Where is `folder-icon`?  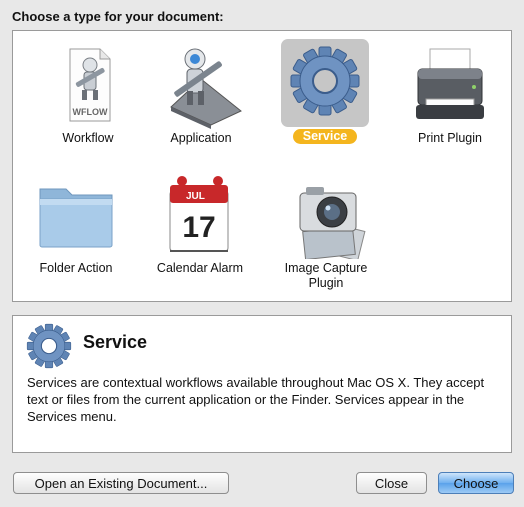
folder-icon is located at coordinates (76, 215).